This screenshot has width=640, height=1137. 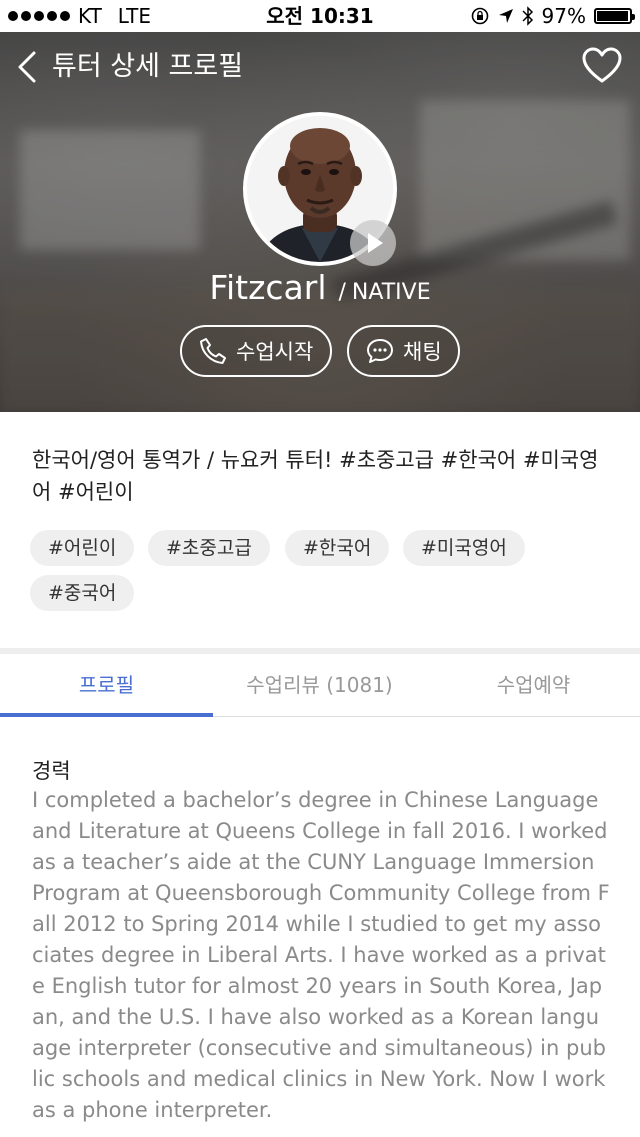 I want to click on start-class-button: 수업시작, so click(x=256, y=351).